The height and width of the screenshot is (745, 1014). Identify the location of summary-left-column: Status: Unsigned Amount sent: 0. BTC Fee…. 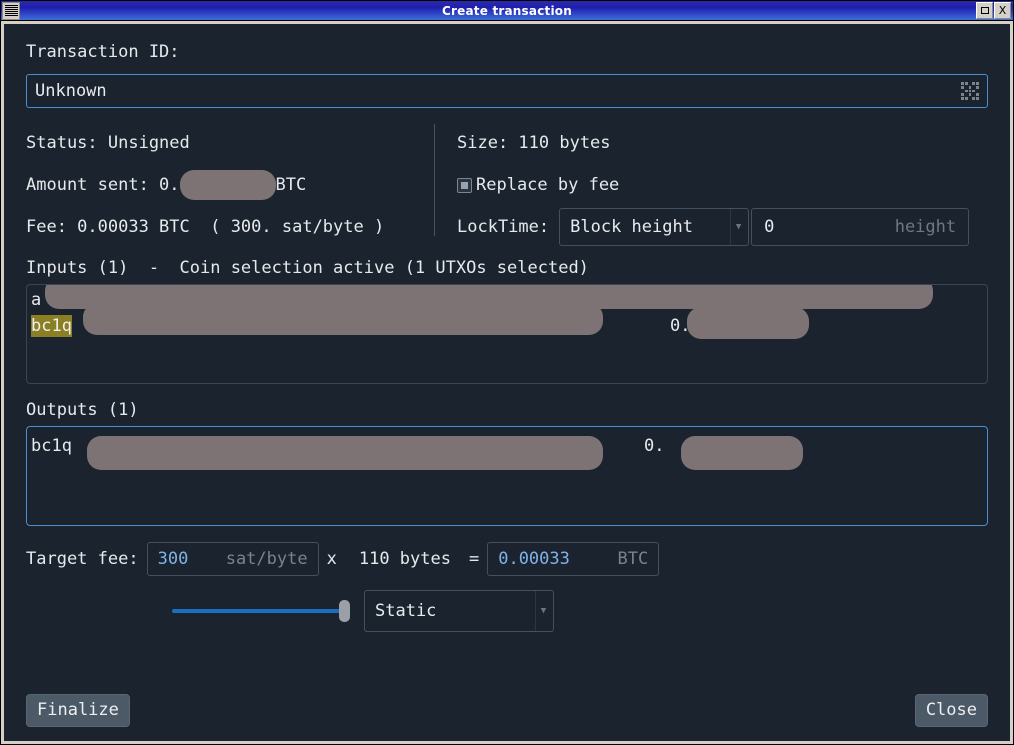
(230, 182).